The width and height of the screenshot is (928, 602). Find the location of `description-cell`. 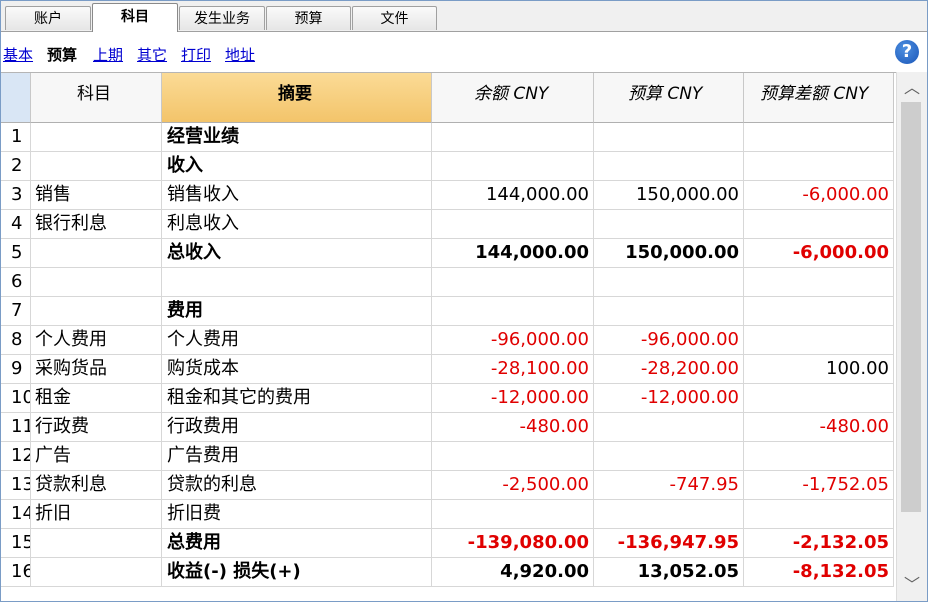

description-cell is located at coordinates (297, 282).